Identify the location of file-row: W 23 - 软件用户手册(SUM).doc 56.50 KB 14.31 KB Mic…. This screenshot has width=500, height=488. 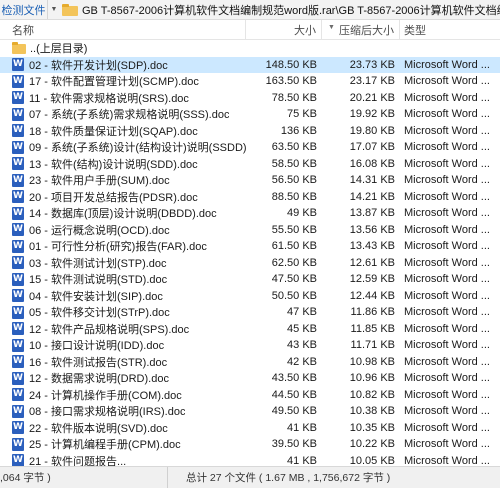
(250, 180).